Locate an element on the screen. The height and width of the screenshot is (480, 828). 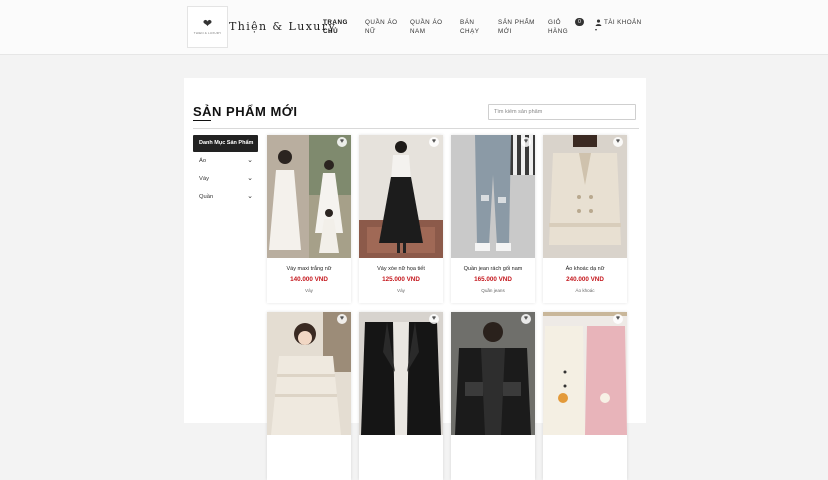
logo-small-text: THIEN & LUXURY is located at coordinates (207, 33).